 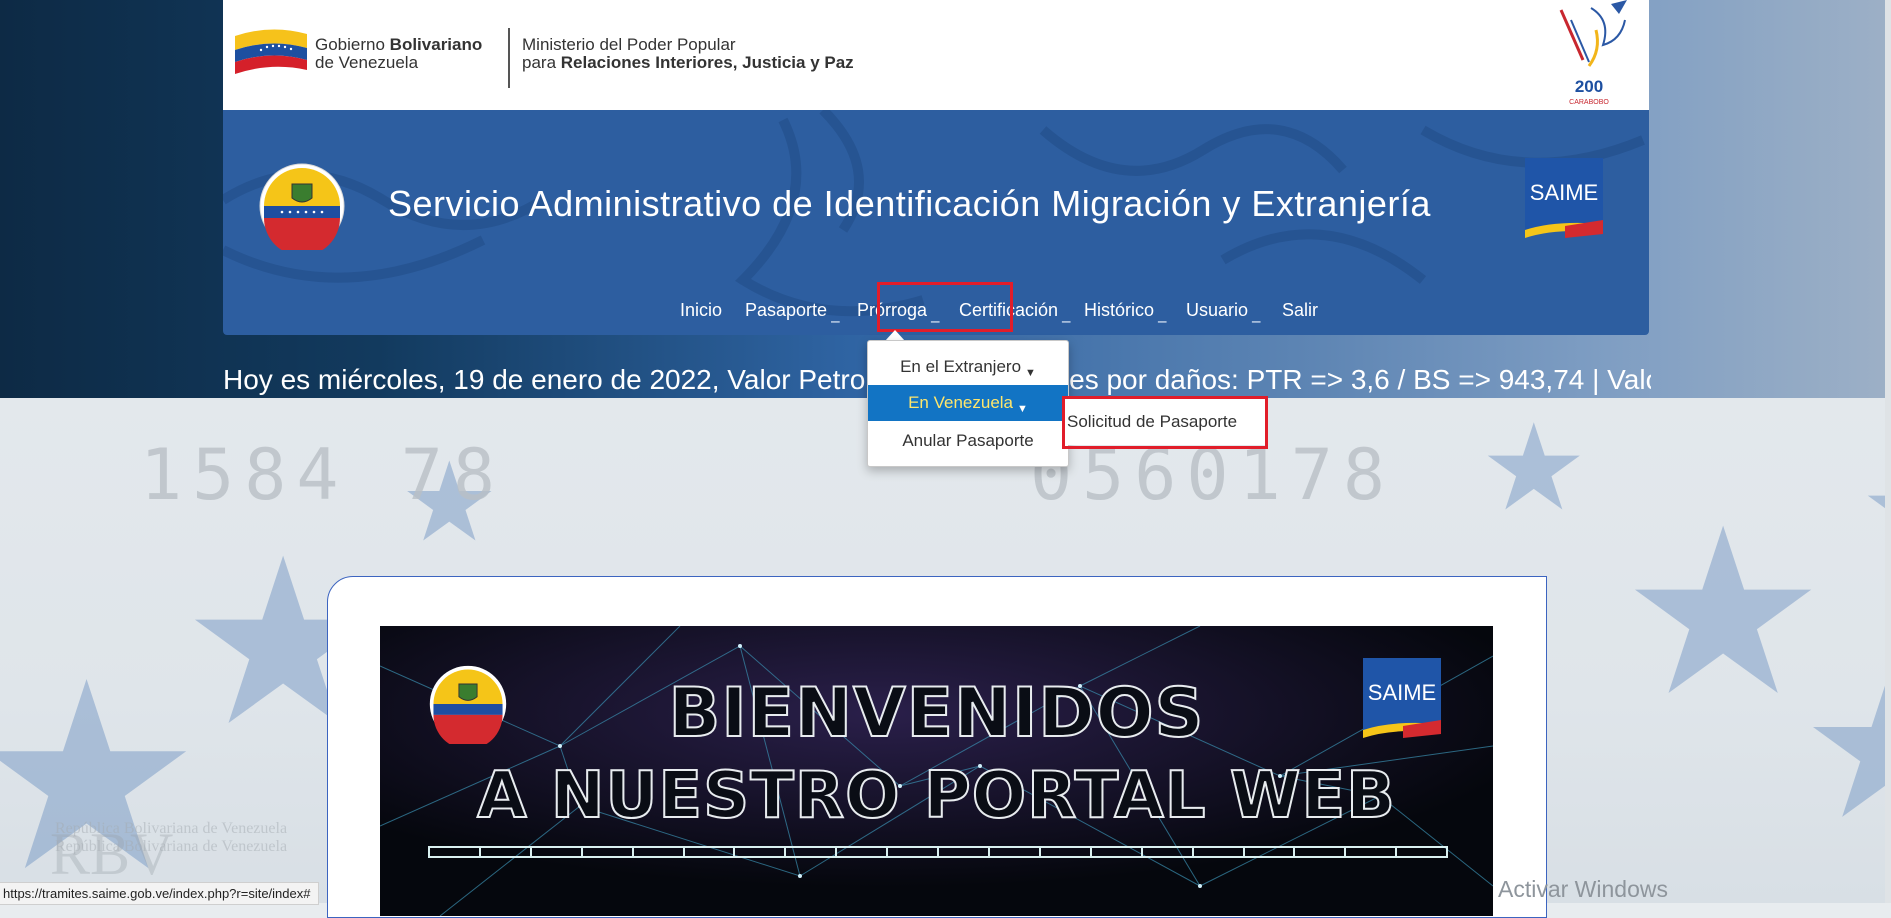 I want to click on menu-item-en-venezuela: En Venezuela ▼, so click(x=968, y=403).